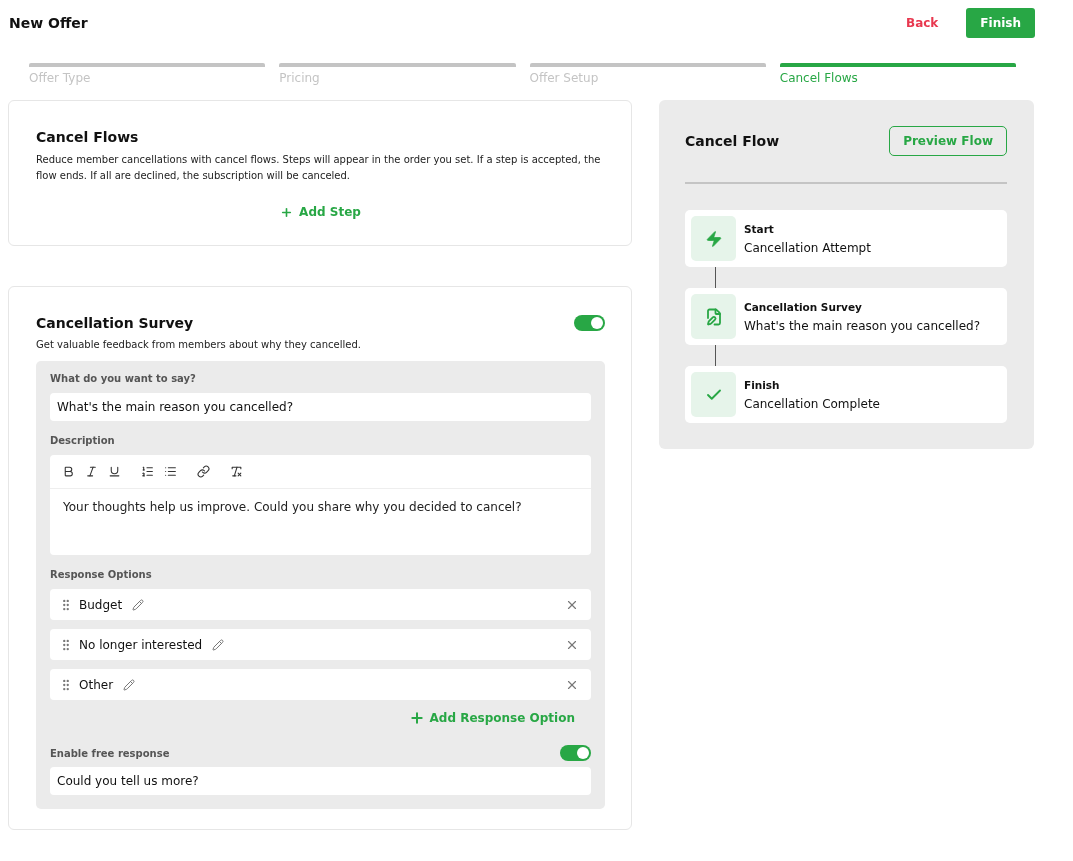 The width and height of the screenshot is (1073, 861). What do you see at coordinates (320, 604) in the screenshot?
I see `response-option: Budget` at bounding box center [320, 604].